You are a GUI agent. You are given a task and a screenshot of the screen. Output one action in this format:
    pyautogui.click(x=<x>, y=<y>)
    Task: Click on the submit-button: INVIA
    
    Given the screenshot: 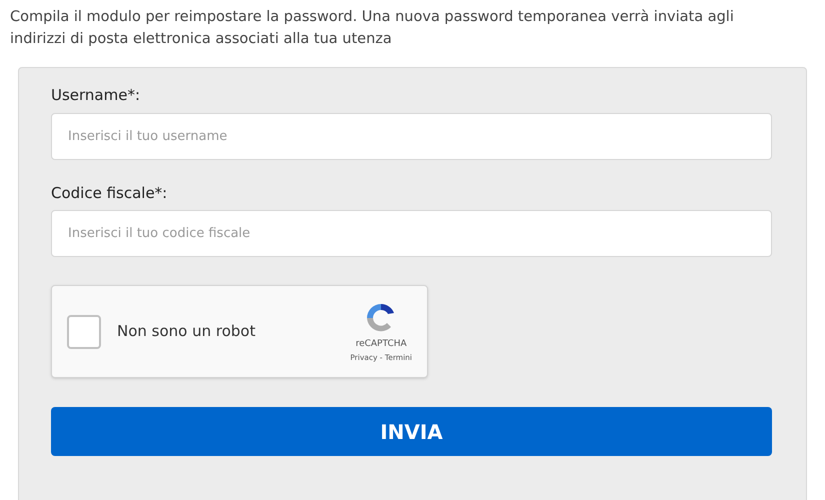 What is the action you would take?
    pyautogui.click(x=411, y=431)
    